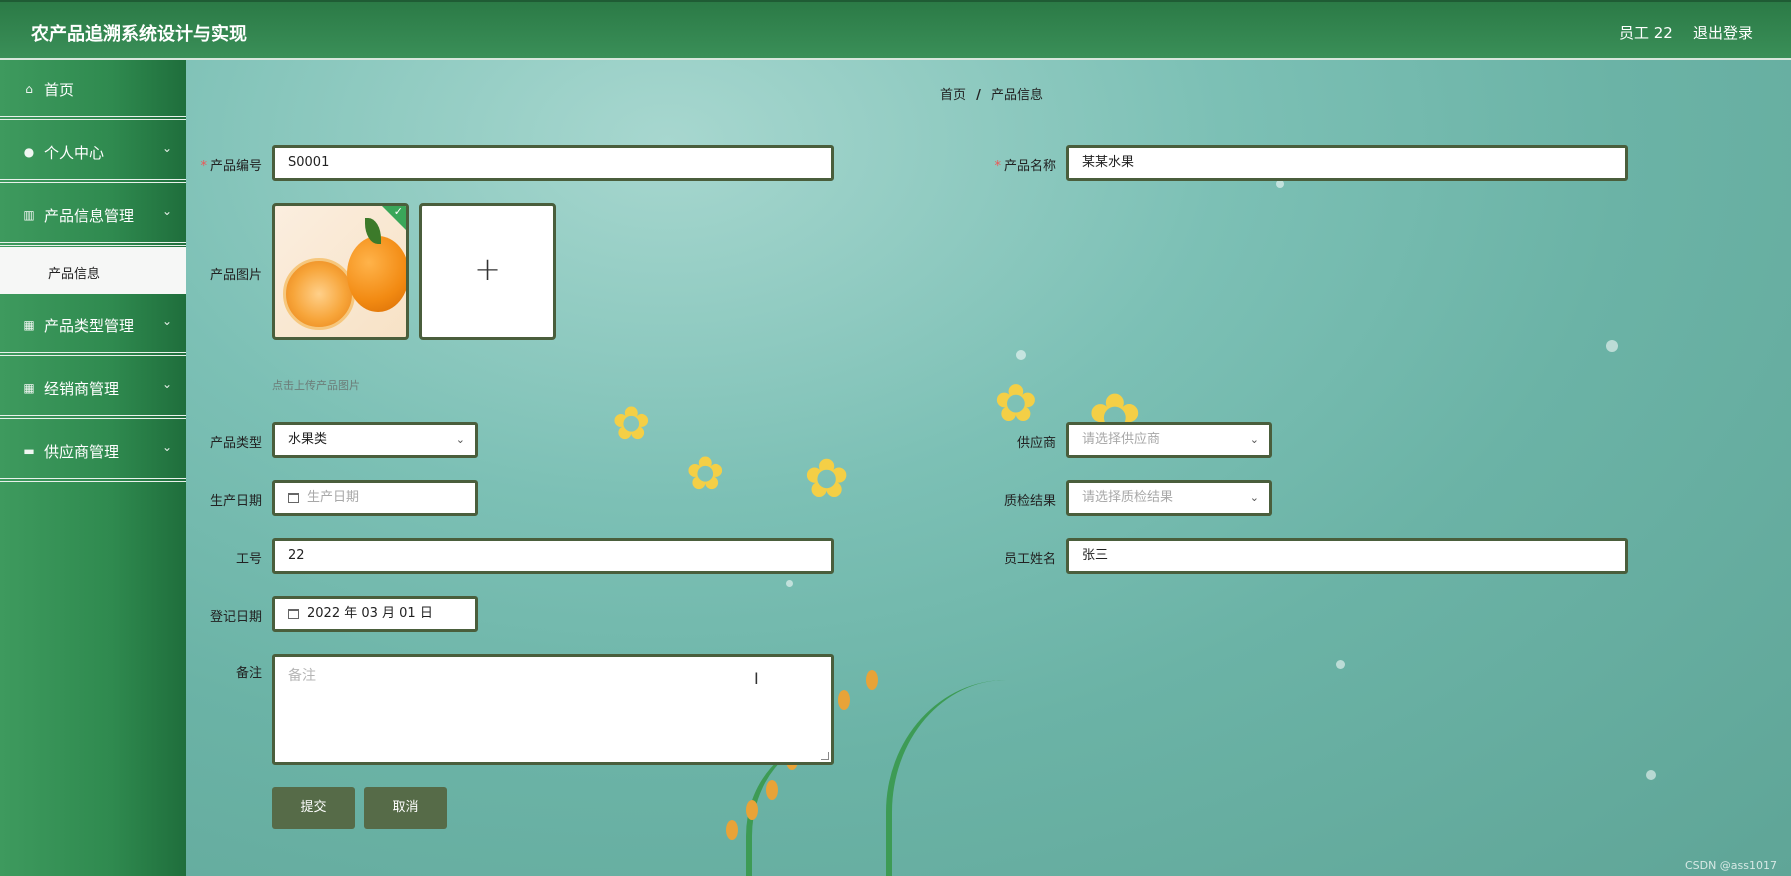 The image size is (1791, 876). I want to click on employee-id-label: 工号, so click(248, 559).